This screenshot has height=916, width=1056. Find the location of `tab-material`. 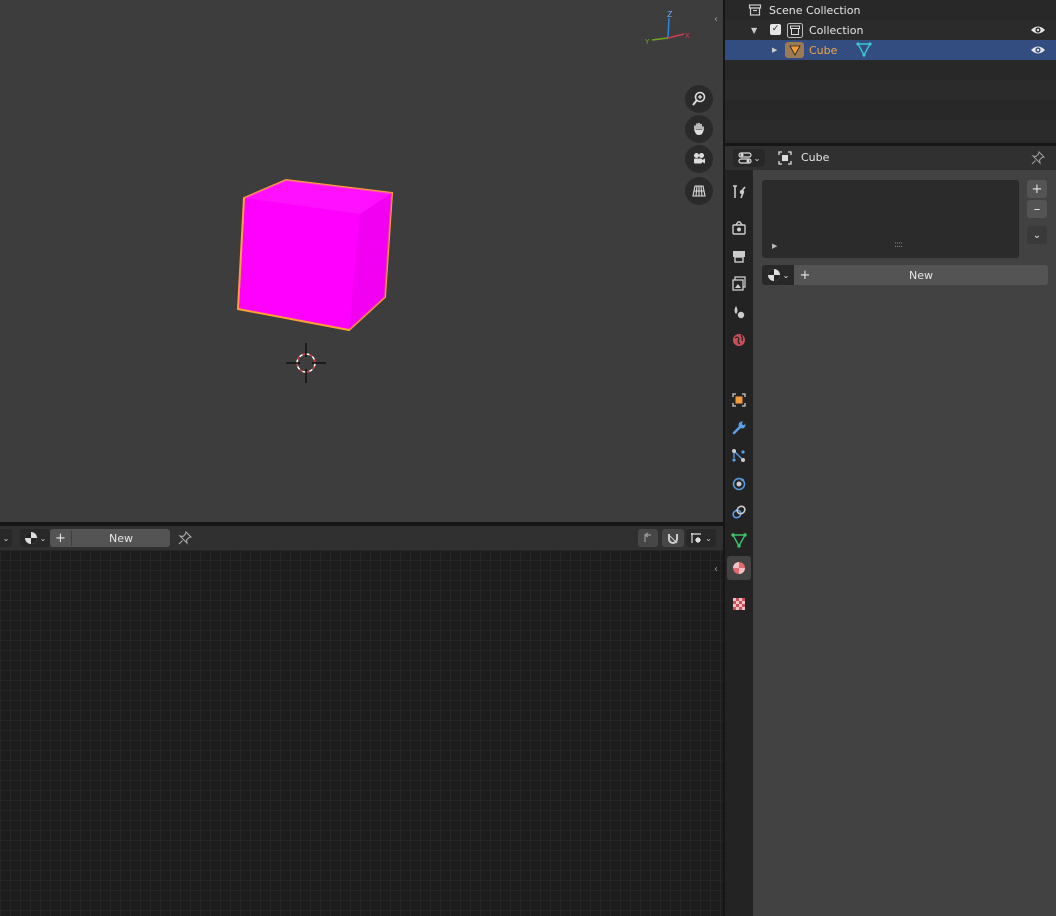

tab-material is located at coordinates (739, 568).